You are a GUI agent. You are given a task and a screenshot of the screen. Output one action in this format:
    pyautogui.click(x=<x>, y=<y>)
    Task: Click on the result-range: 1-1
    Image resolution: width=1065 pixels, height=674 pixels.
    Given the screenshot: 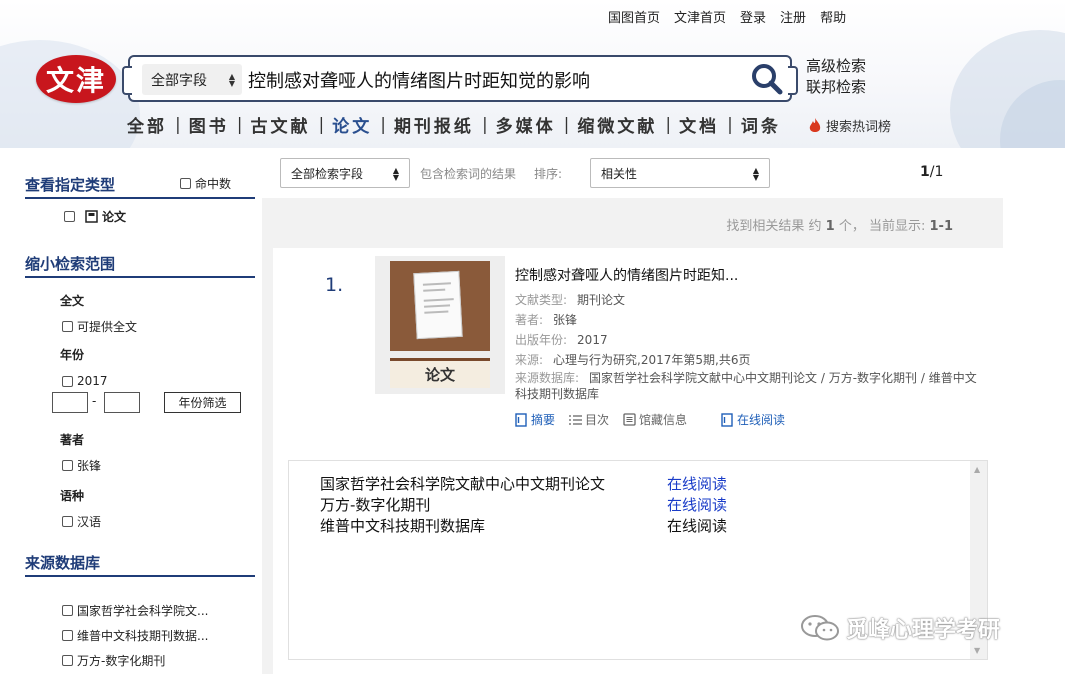 What is the action you would take?
    pyautogui.click(x=941, y=226)
    